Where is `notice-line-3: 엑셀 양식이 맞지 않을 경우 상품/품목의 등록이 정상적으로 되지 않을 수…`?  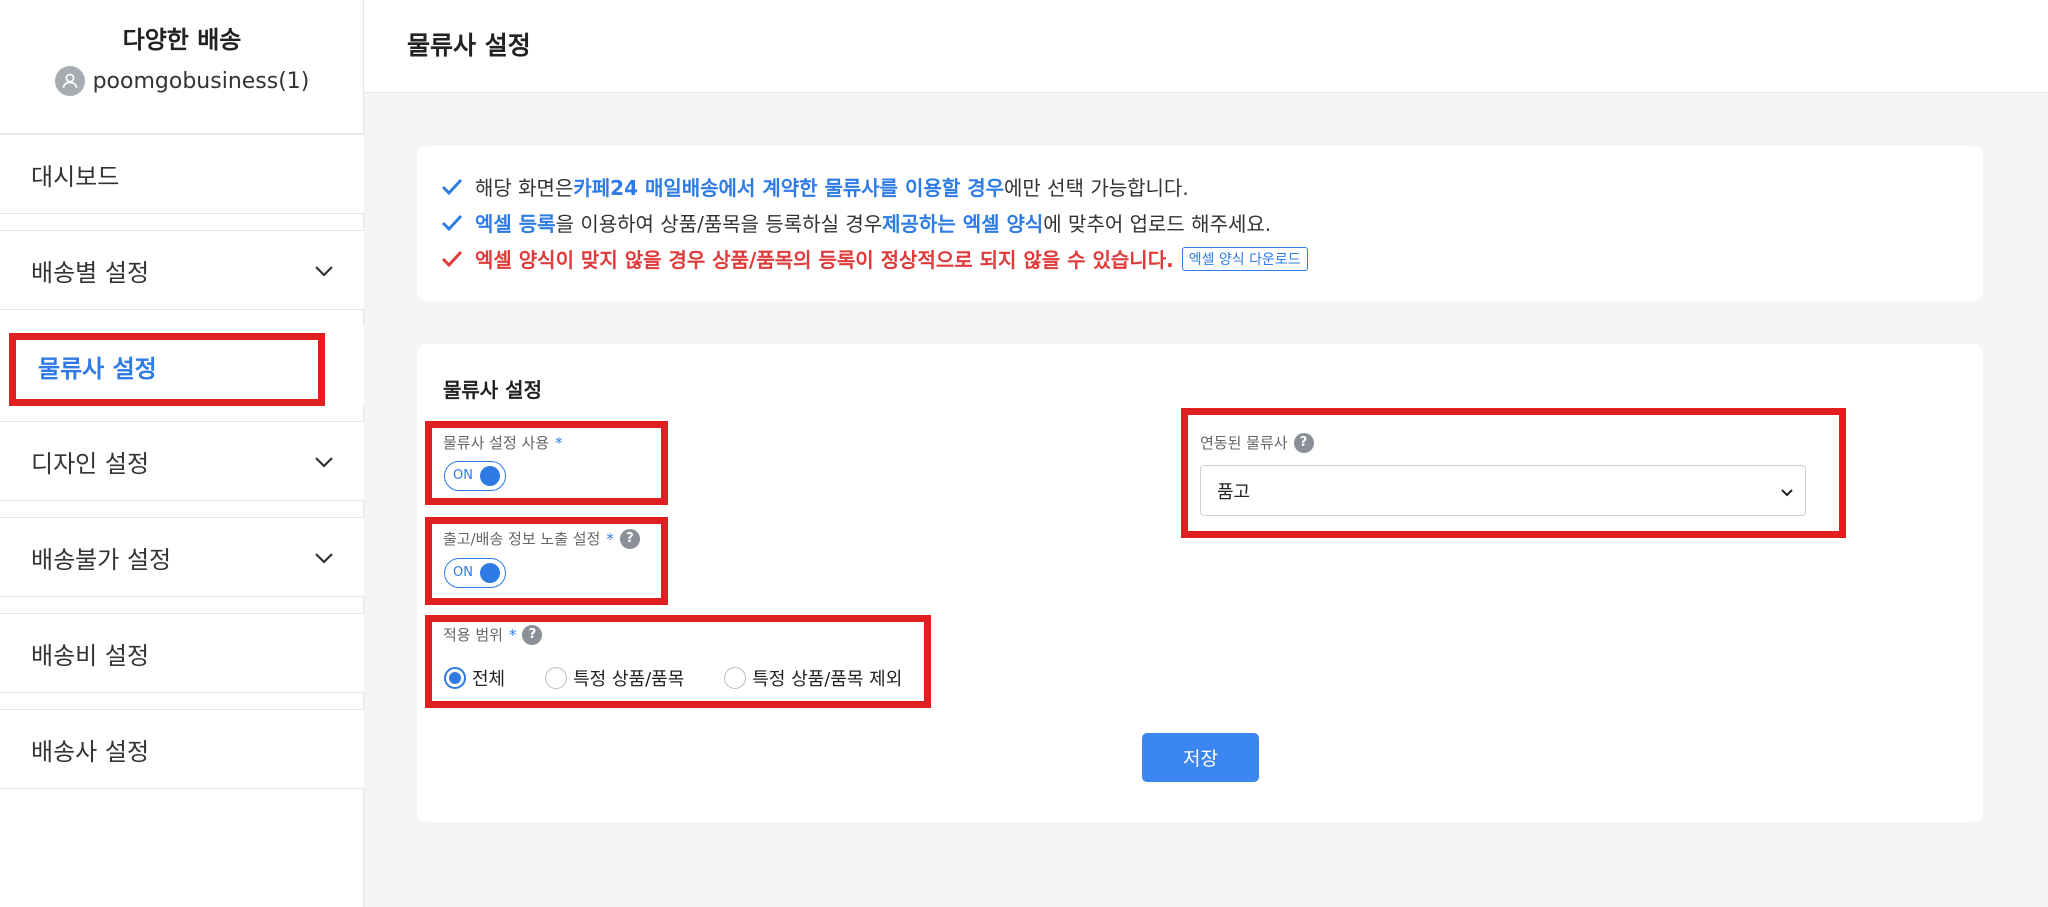 notice-line-3: 엑셀 양식이 맞지 않을 경우 상품/품목의 등록이 정상적으로 되지 않을 수… is located at coordinates (874, 258).